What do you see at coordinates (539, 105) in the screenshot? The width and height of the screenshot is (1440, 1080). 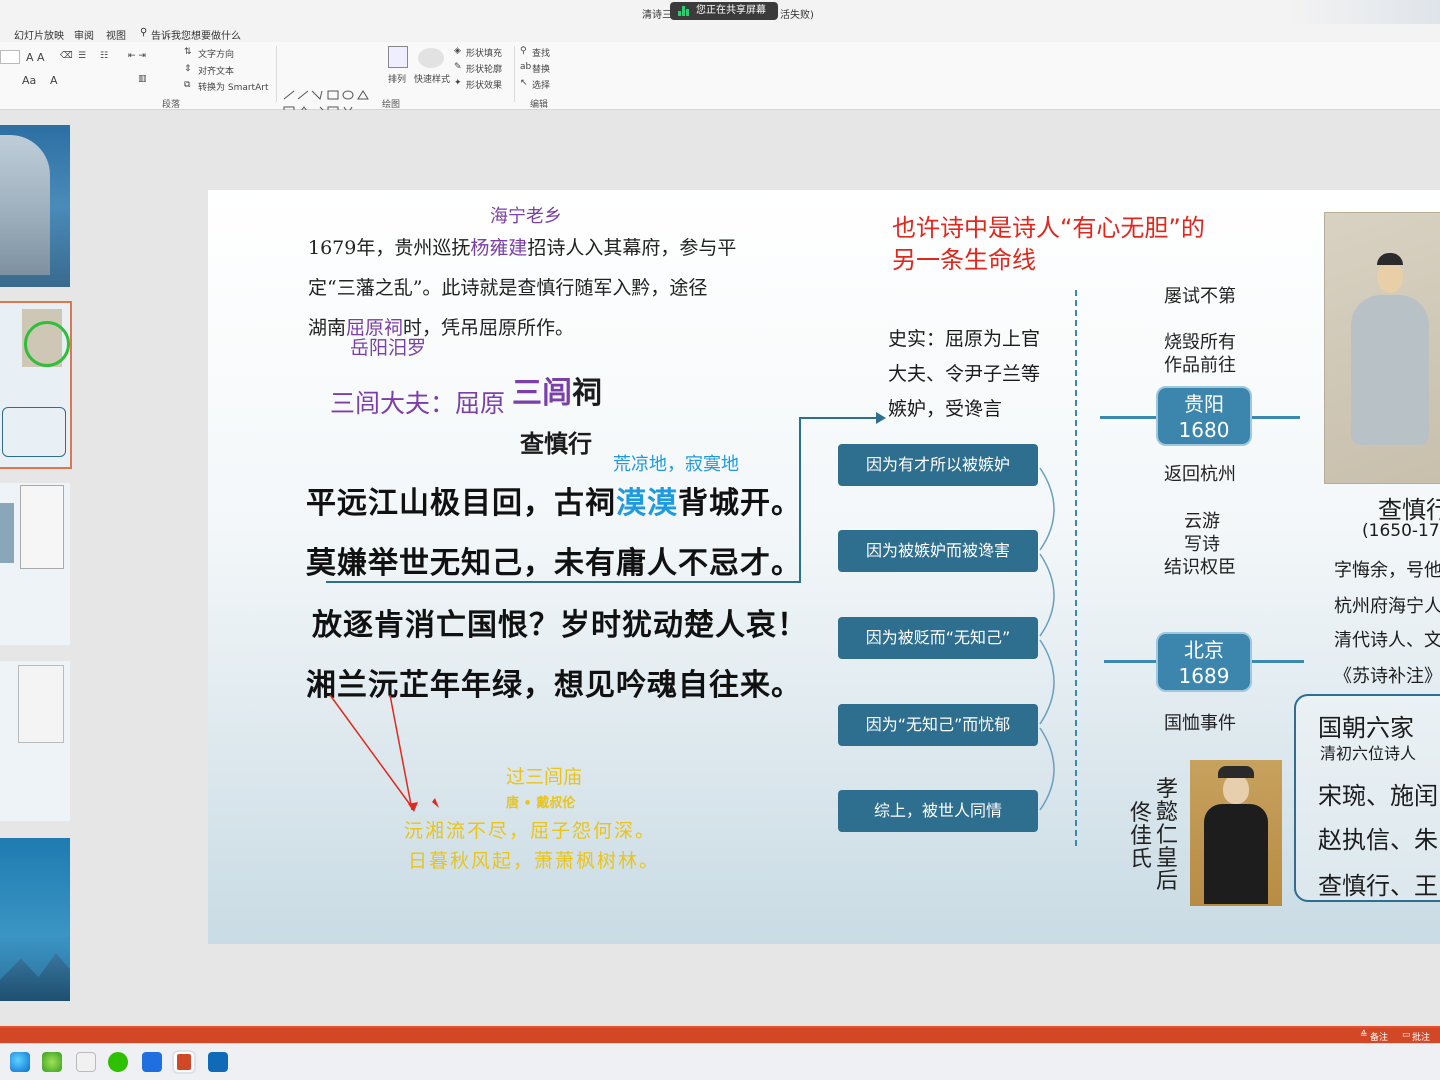 I see `editing-group-label: 编辑` at bounding box center [539, 105].